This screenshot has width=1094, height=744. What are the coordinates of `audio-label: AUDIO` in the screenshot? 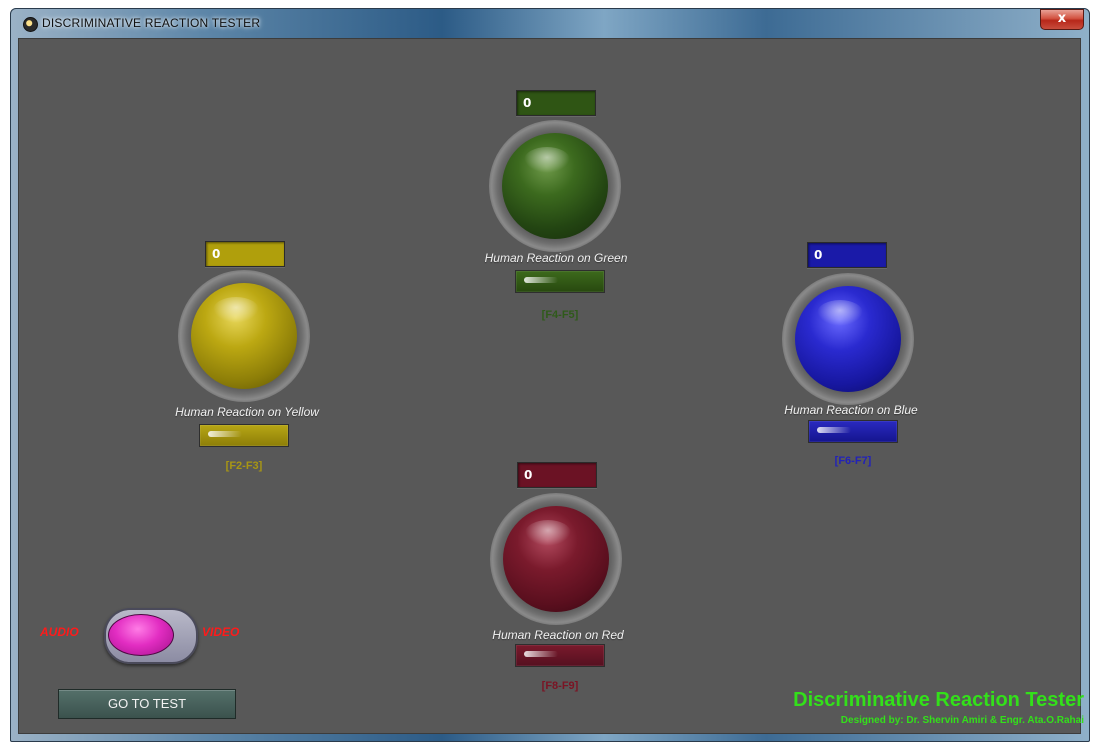 It's located at (59, 632).